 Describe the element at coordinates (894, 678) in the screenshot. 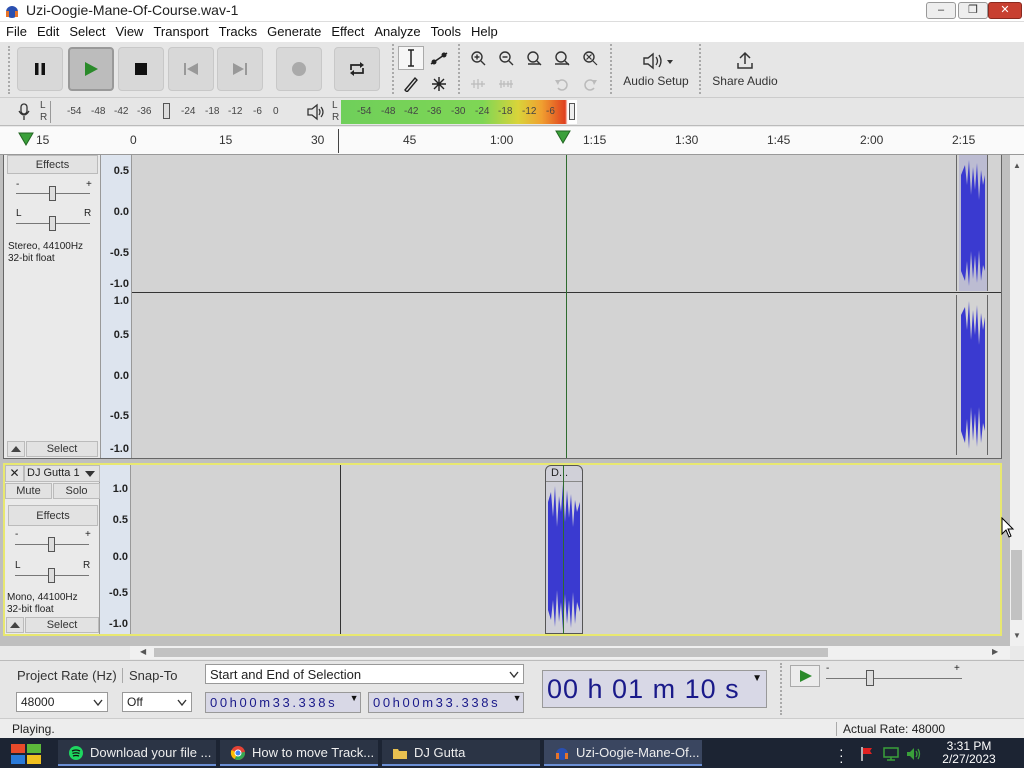

I see `play-speed-slider` at that location.